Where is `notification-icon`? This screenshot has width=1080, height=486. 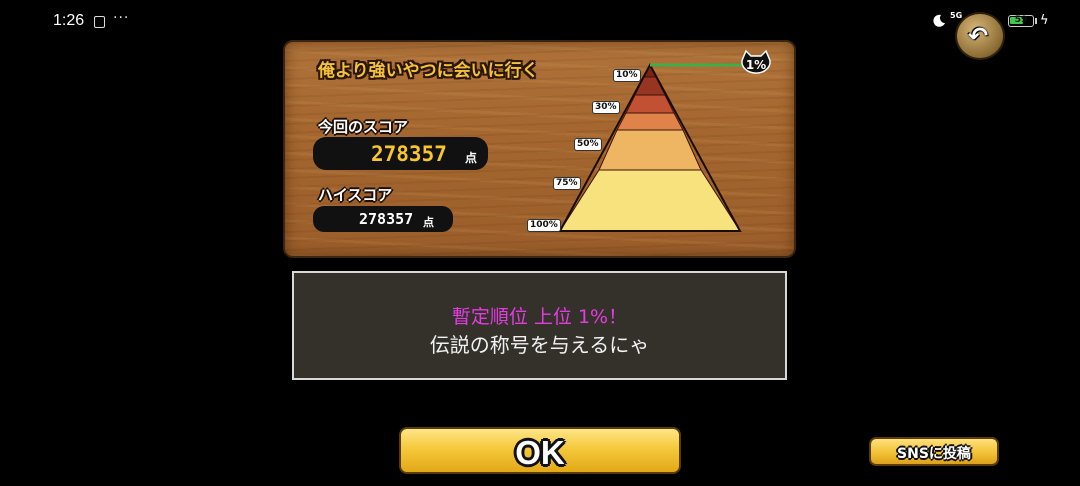 notification-icon is located at coordinates (99, 22).